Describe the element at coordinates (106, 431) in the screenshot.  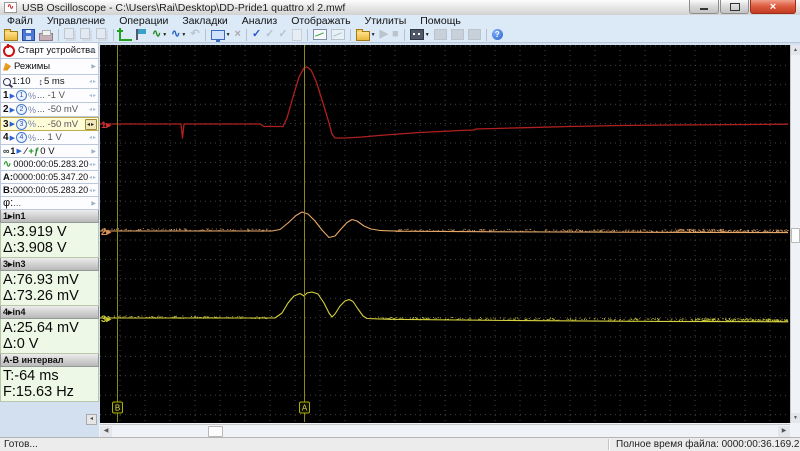
I see `scroll-left-icon: ◀` at that location.